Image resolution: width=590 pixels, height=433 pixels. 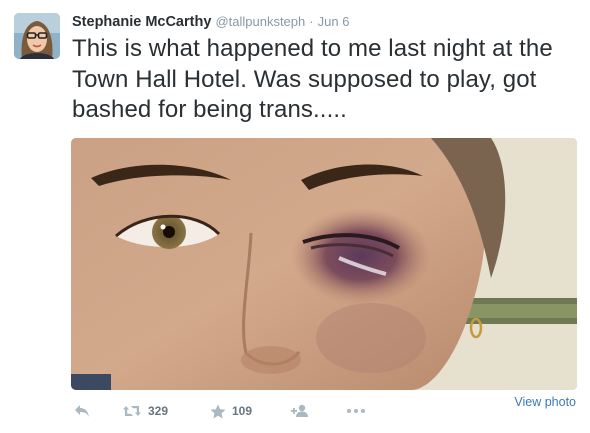 I want to click on more-dots-icon, so click(x=356, y=411).